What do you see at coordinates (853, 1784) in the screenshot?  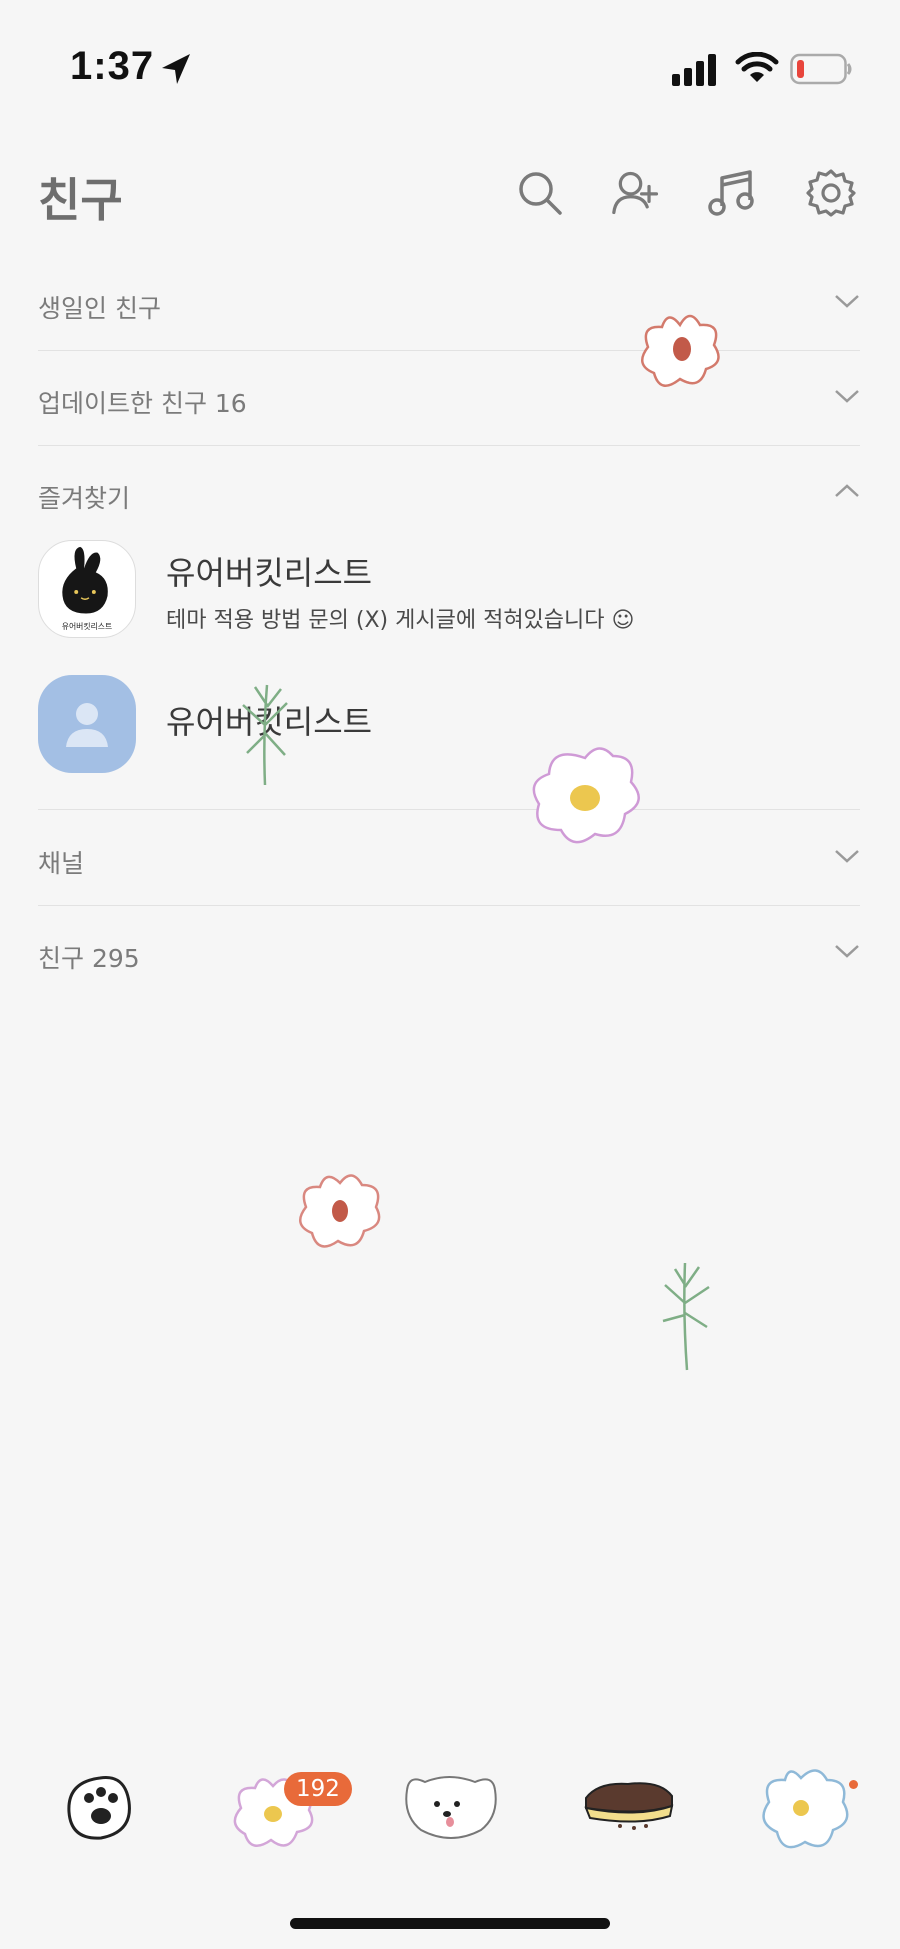 I see `new-indicator-dot` at bounding box center [853, 1784].